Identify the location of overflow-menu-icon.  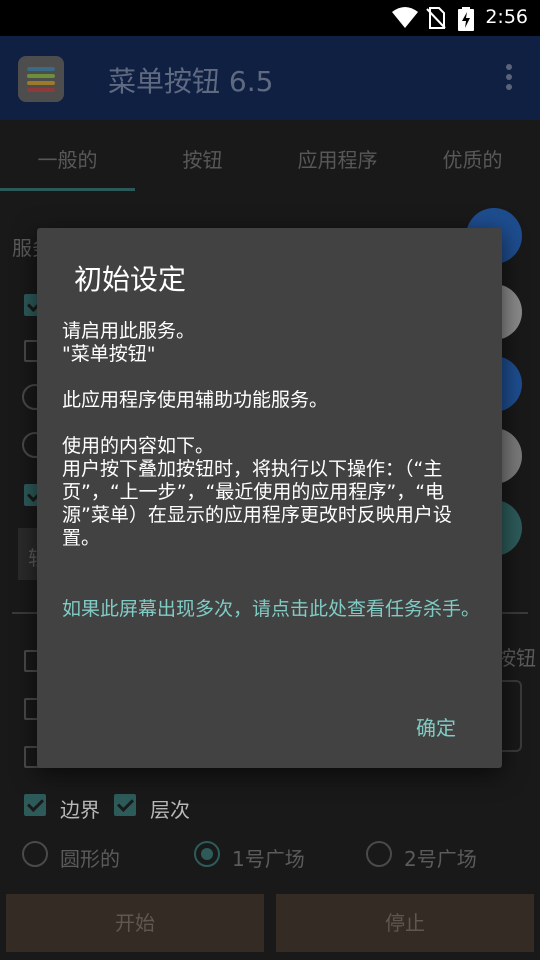
(510, 78).